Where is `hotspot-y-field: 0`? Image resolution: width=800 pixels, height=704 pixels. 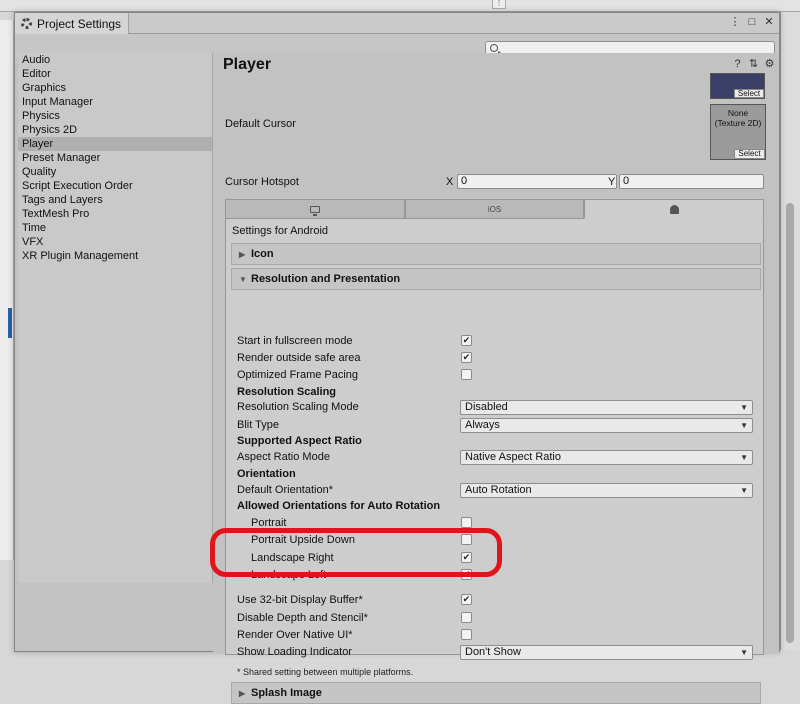
hotspot-y-field: 0 is located at coordinates (691, 181).